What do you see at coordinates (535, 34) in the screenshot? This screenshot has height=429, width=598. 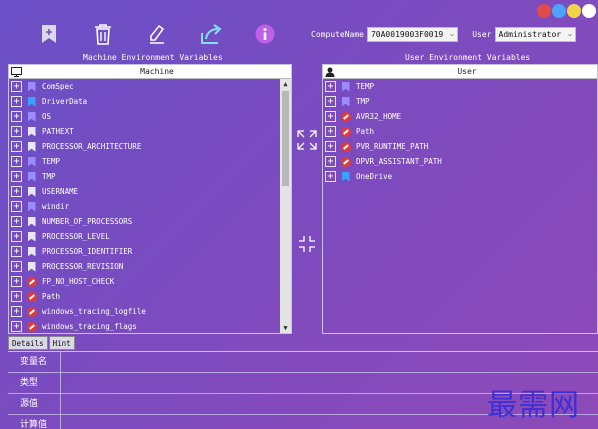 I see `user-select: Administrator ⌵` at bounding box center [535, 34].